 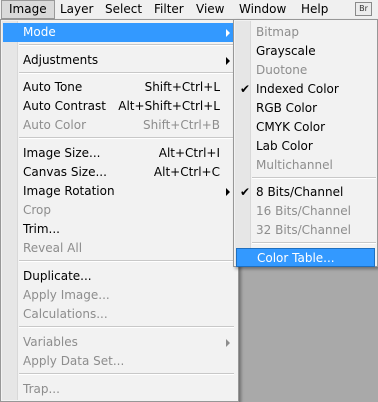 I want to click on menu-item-rgb-color: RGB Color, so click(x=305, y=108).